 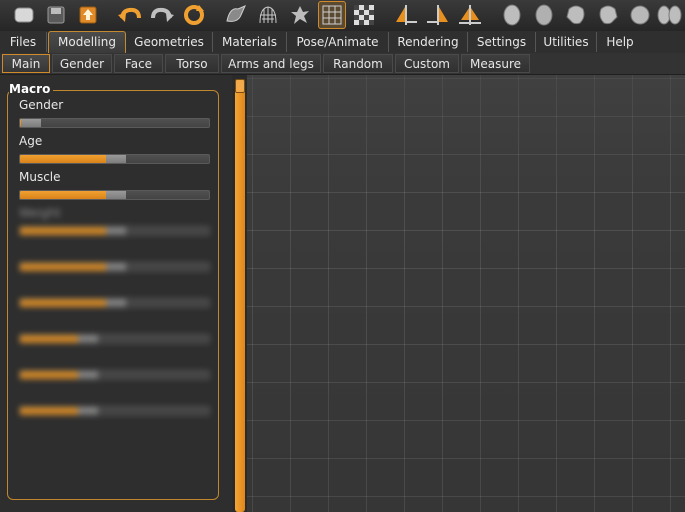 I want to click on tab-help: Help, so click(x=620, y=42).